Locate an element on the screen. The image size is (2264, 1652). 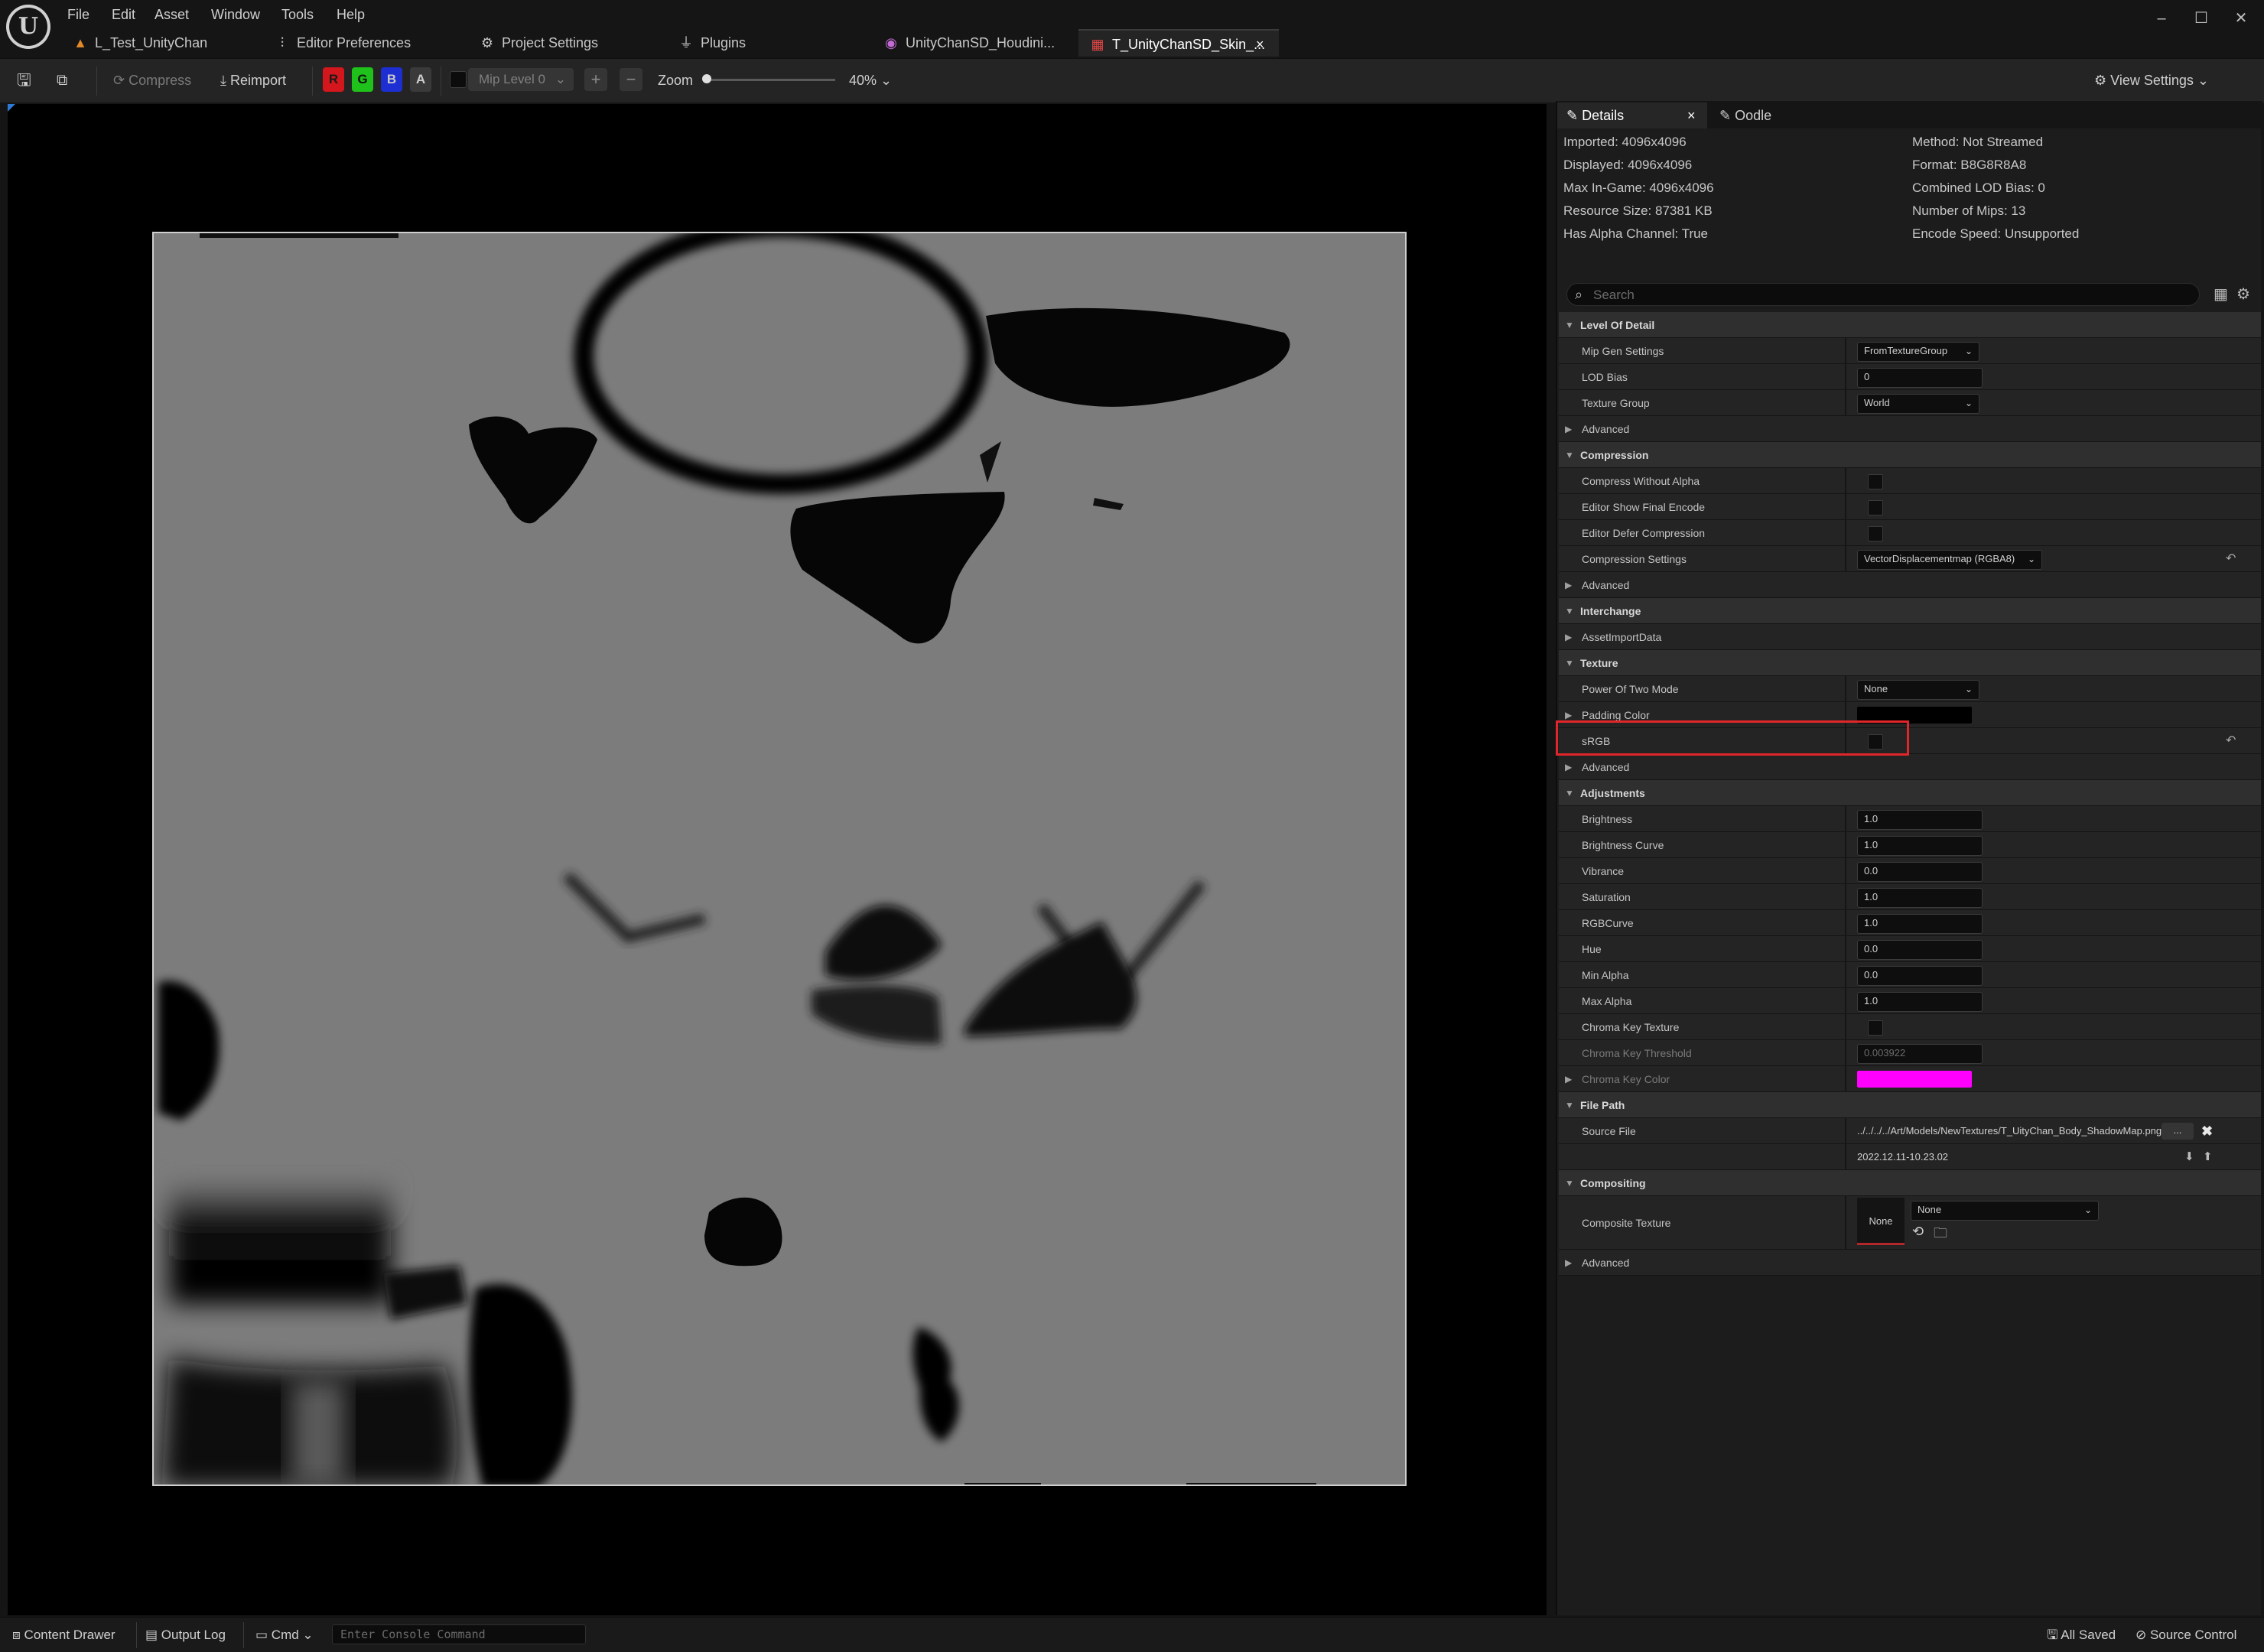
mip-checkbox is located at coordinates (458, 79).